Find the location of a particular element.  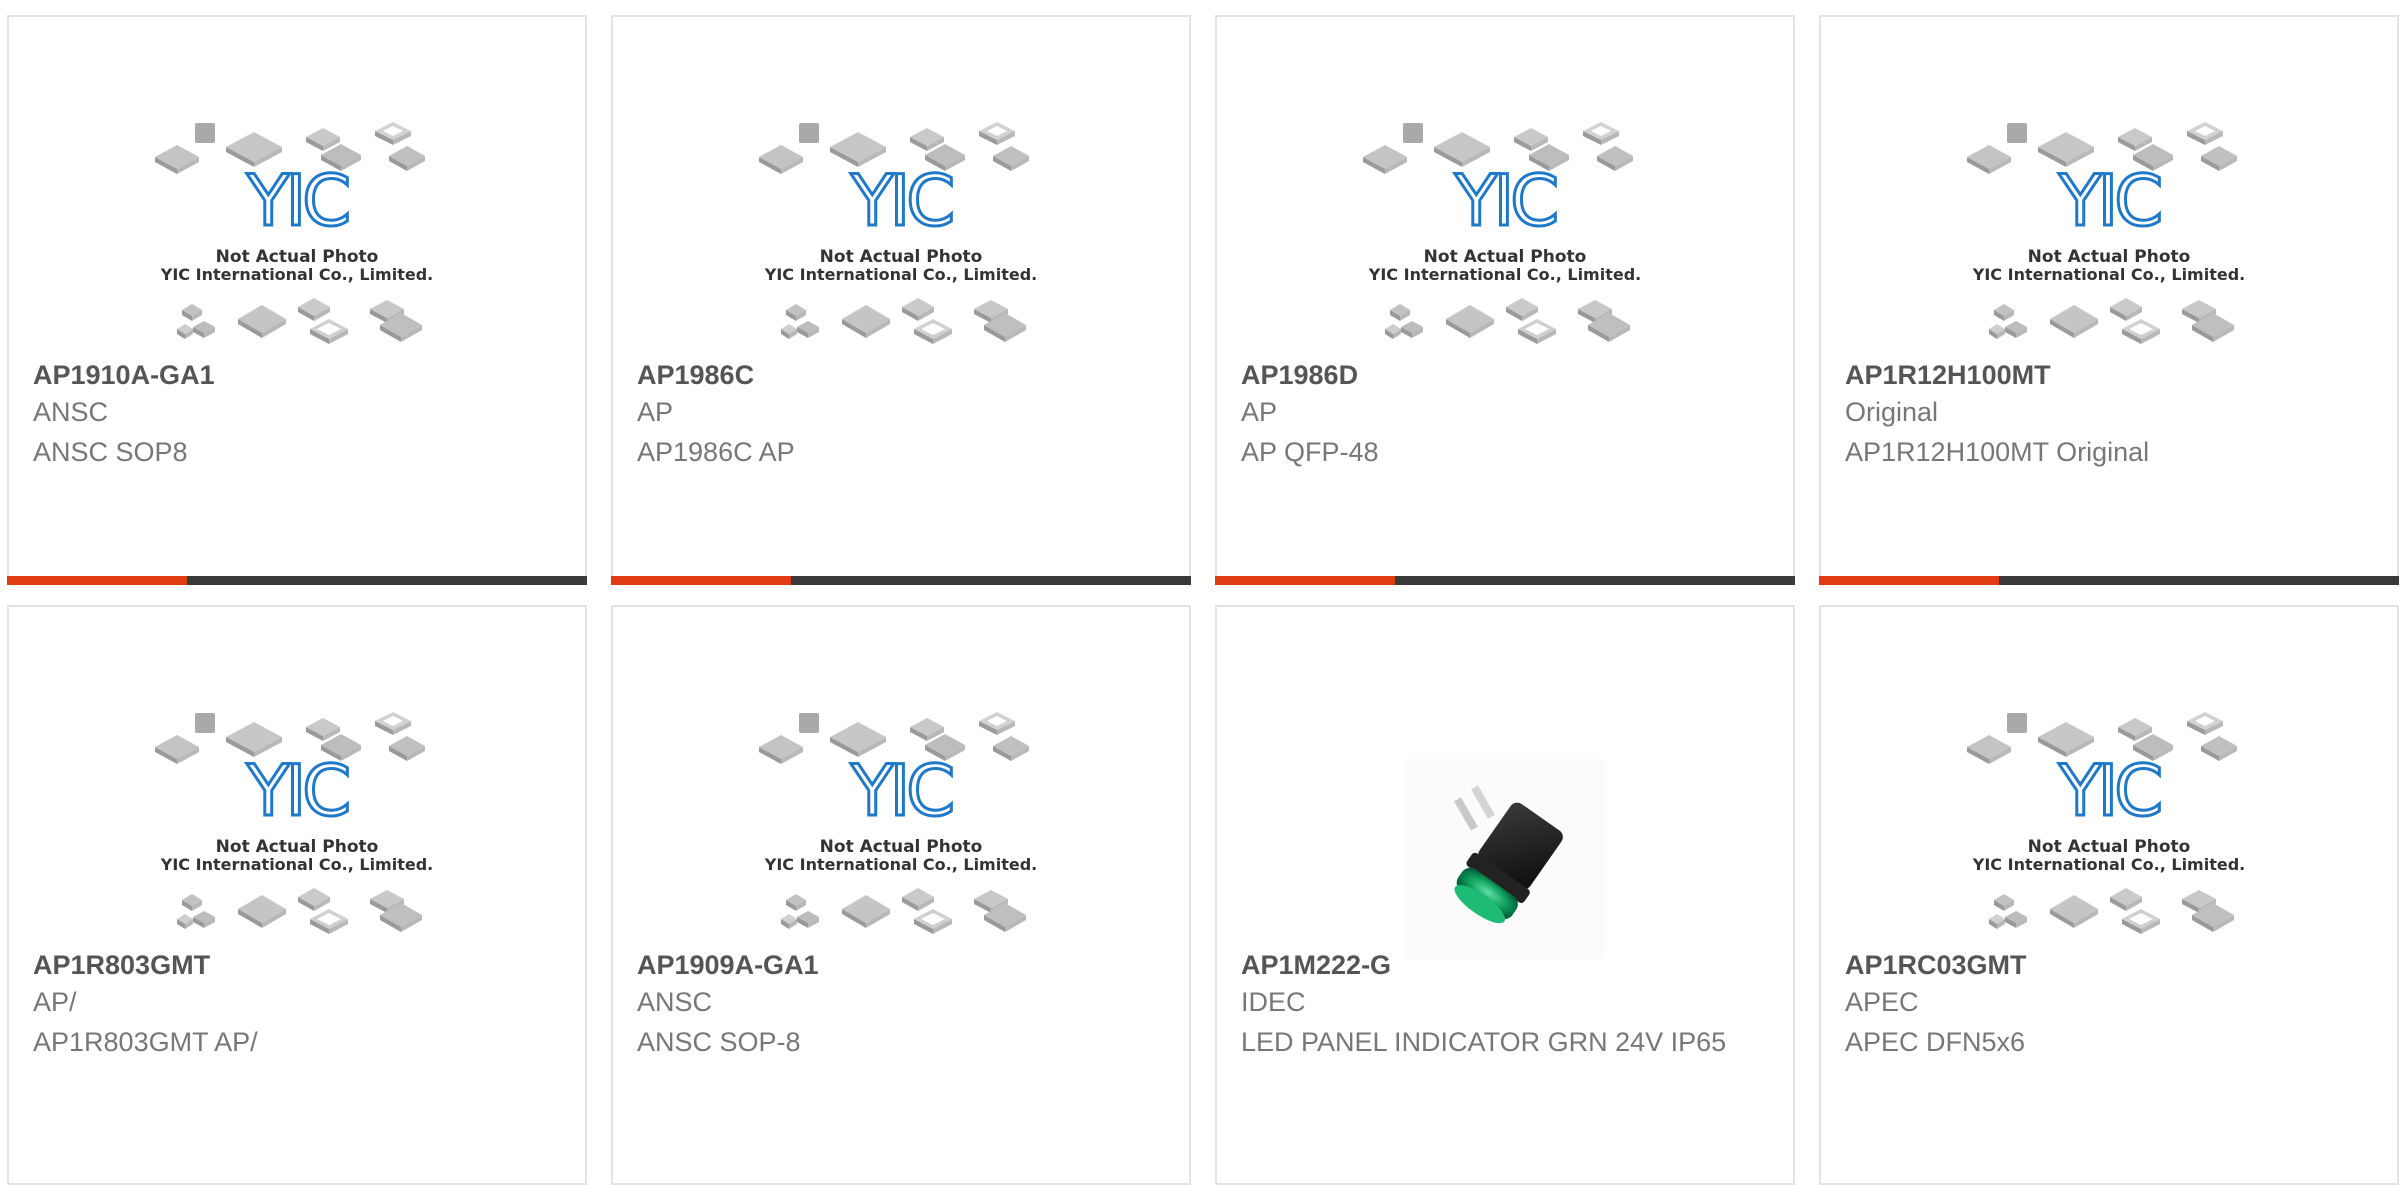

product-part-number: AP1986C is located at coordinates (695, 375).